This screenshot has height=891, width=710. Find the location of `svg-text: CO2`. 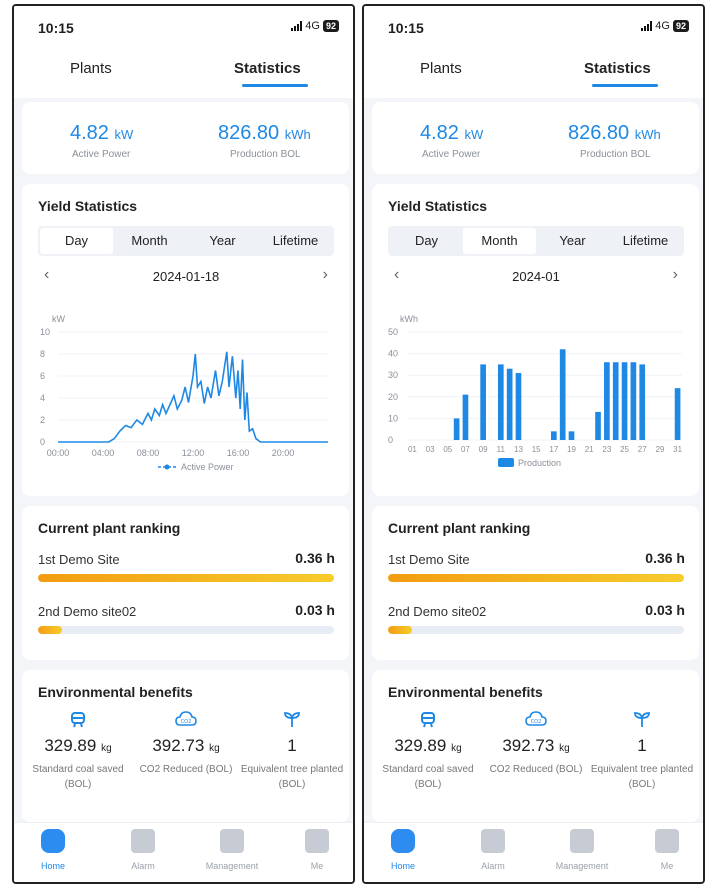

svg-text: CO2 is located at coordinates (186, 722).